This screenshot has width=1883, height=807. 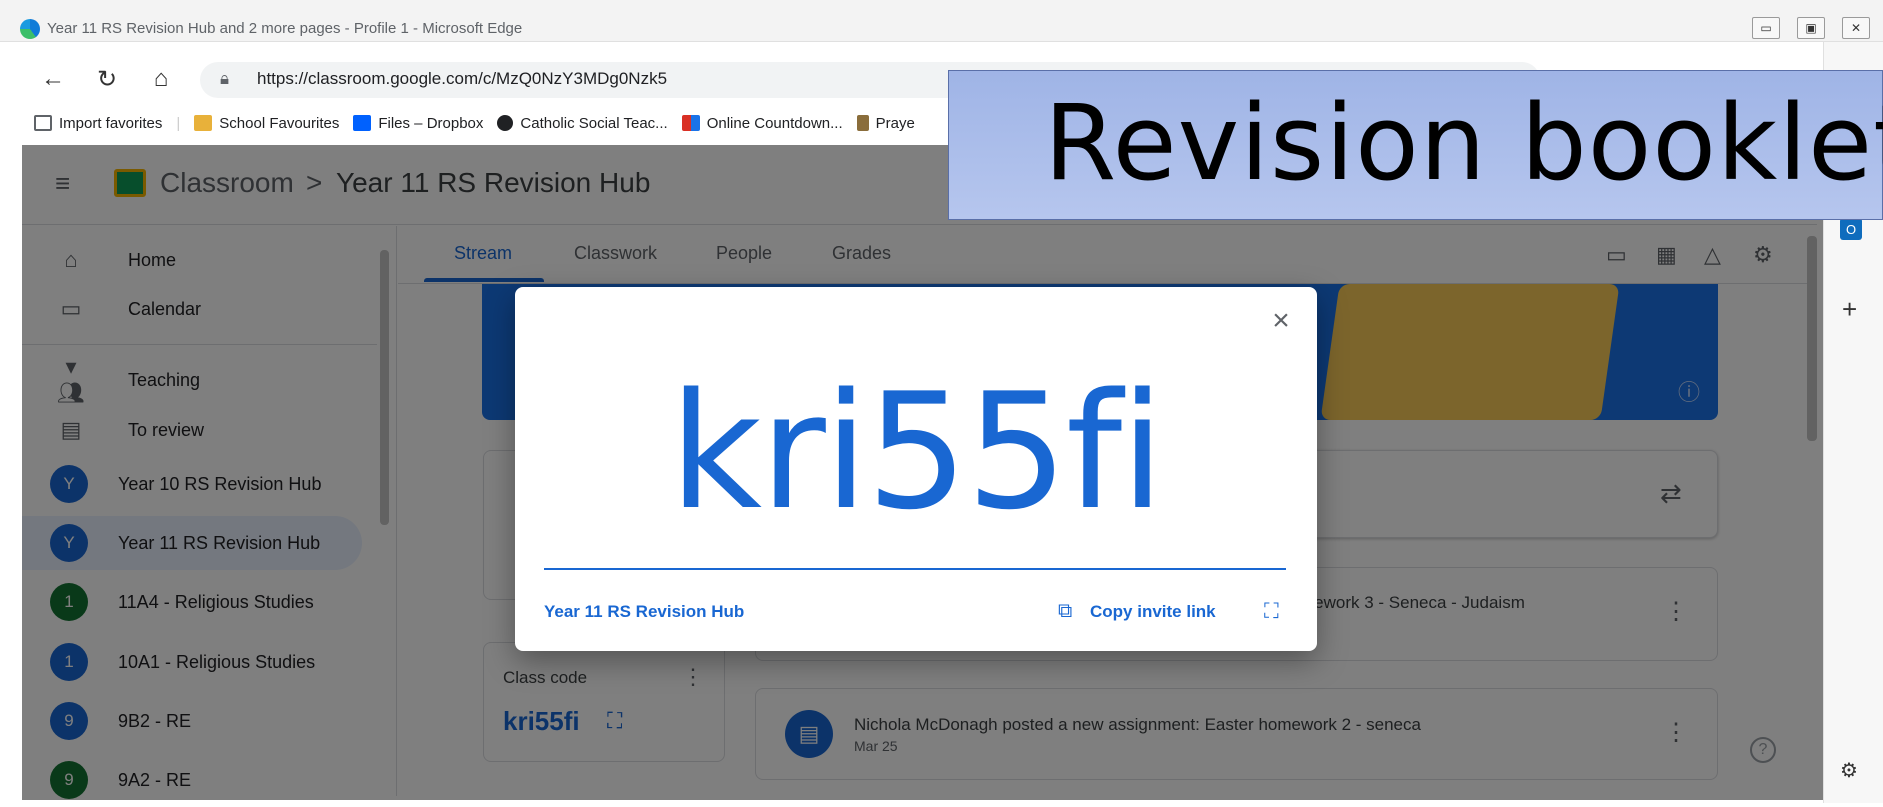 What do you see at coordinates (915, 569) in the screenshot?
I see `code-underline` at bounding box center [915, 569].